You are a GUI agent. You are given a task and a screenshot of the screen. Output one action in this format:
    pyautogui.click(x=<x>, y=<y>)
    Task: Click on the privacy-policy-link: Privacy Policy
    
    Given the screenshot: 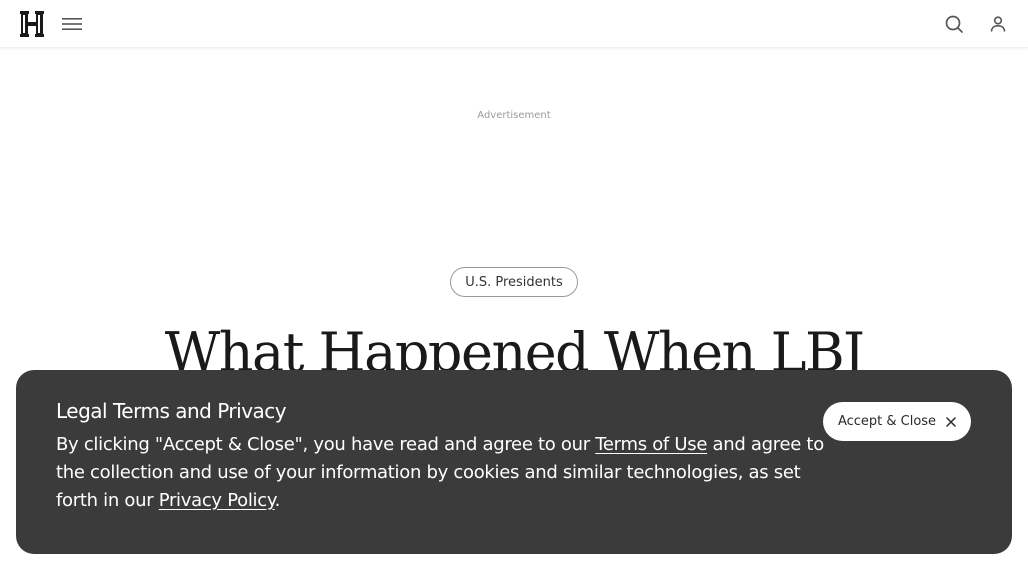 What is the action you would take?
    pyautogui.click(x=217, y=500)
    